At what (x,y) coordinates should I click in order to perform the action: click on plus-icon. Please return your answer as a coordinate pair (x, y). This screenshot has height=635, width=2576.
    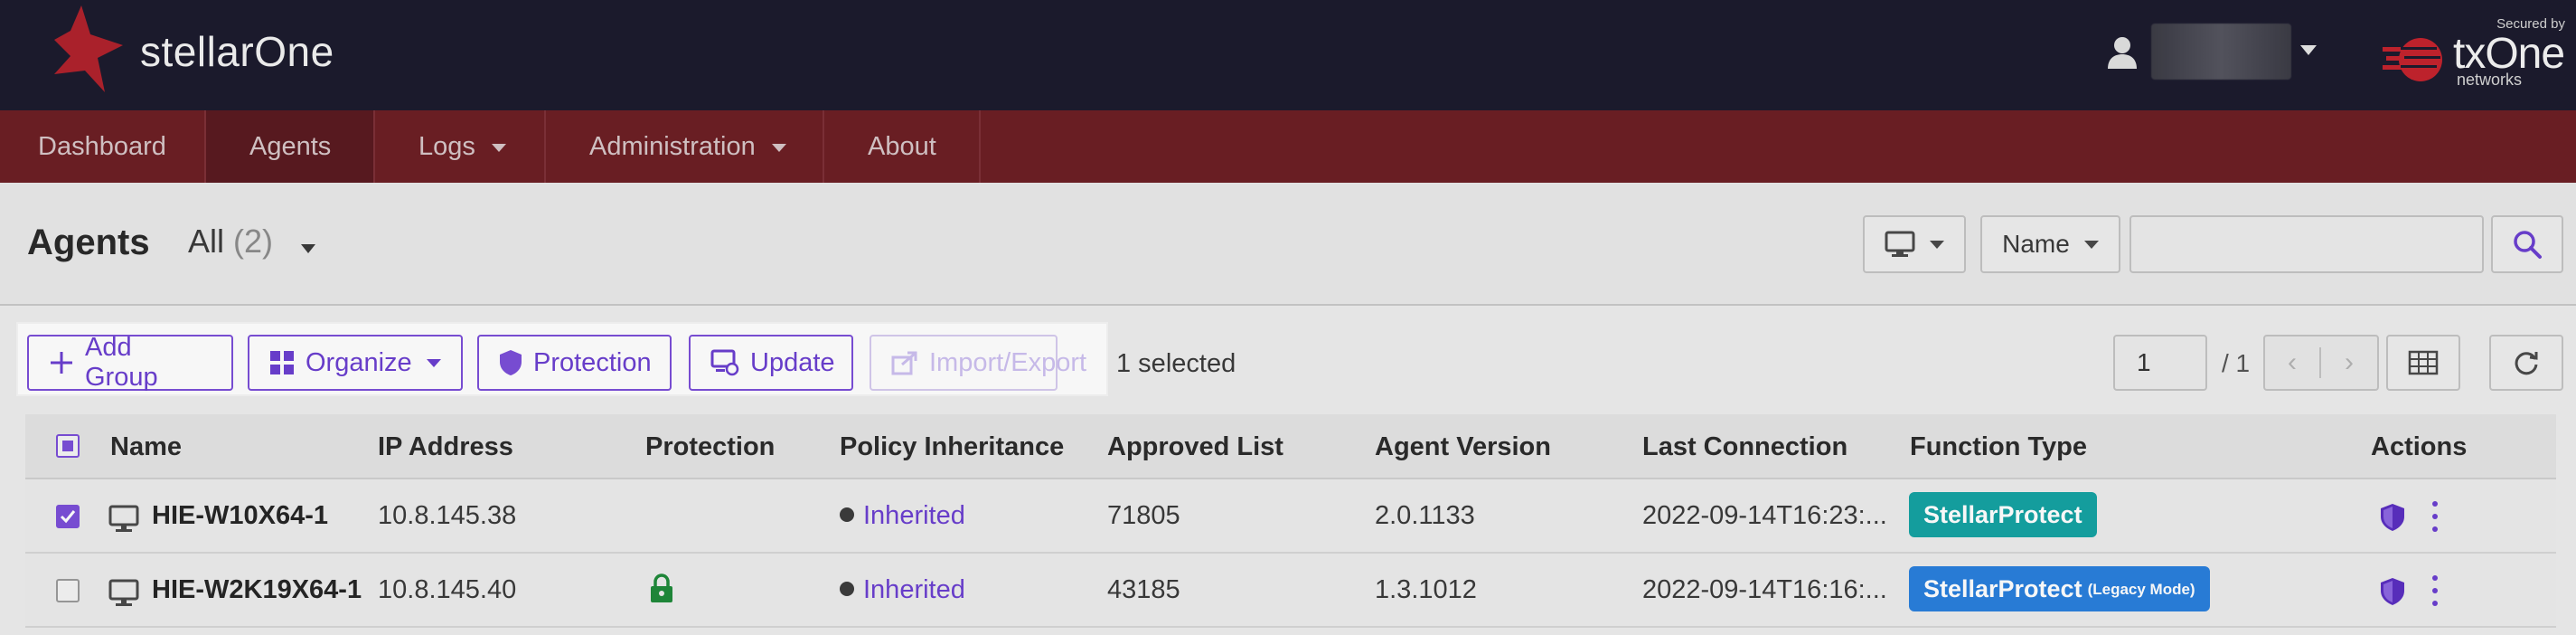
    Looking at the image, I should click on (62, 362).